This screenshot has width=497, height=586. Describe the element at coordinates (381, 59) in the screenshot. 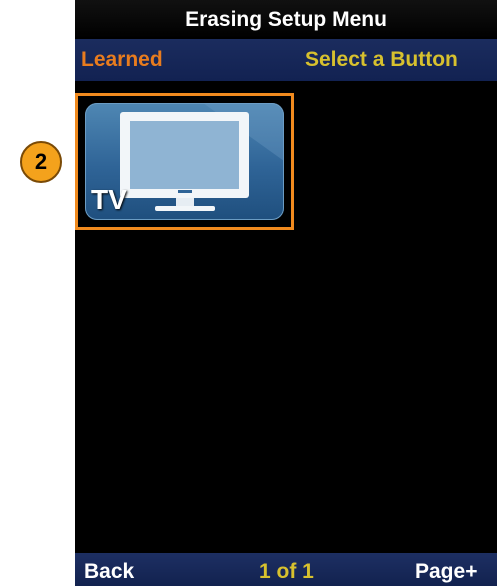

I see `instruction-text: Select a Button` at that location.